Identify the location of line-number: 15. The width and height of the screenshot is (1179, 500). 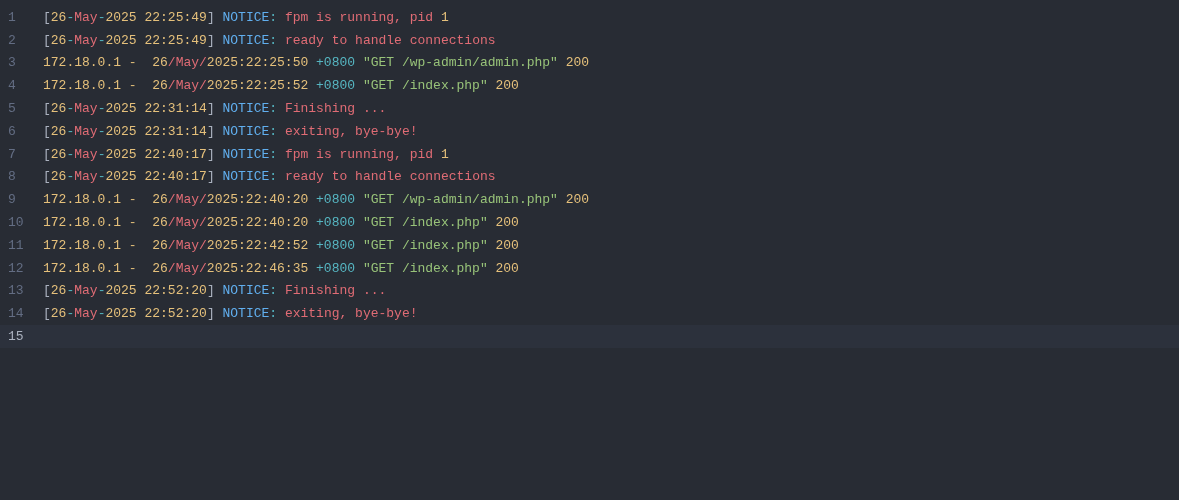
(16, 337).